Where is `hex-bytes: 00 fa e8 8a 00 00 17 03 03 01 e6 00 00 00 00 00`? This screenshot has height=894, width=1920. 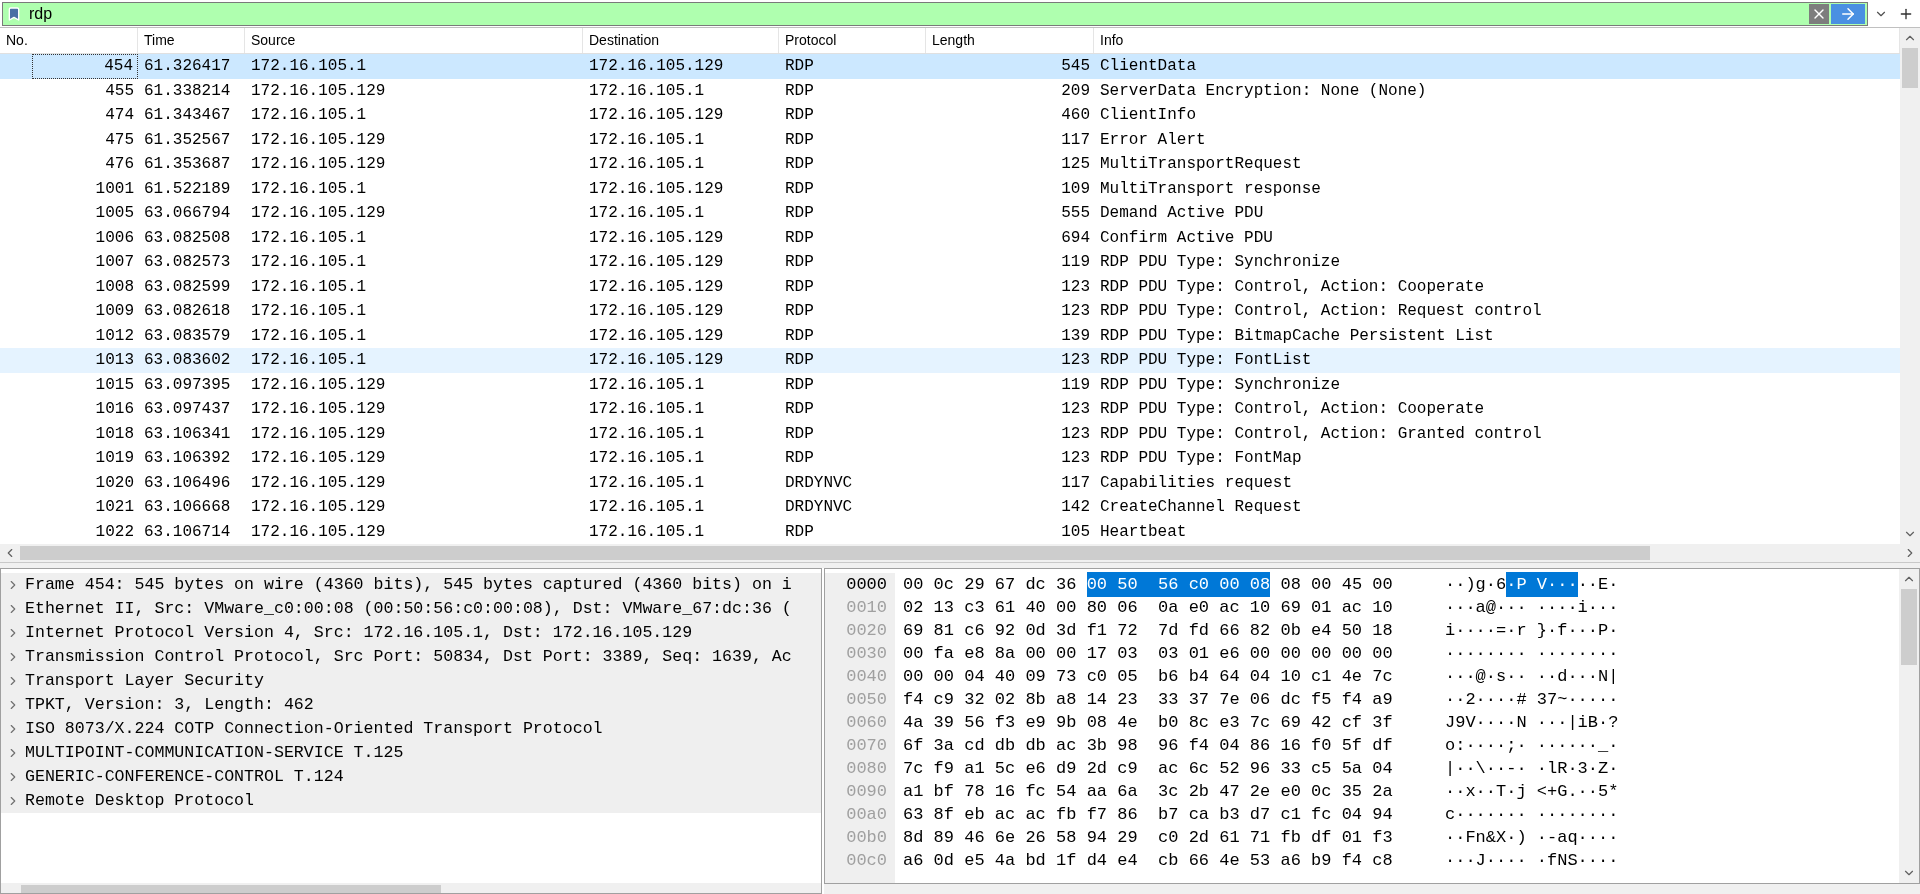
hex-bytes: 00 fa e8 8a 00 00 17 03 03 01 e6 00 00 00 00 00 is located at coordinates (1148, 653).